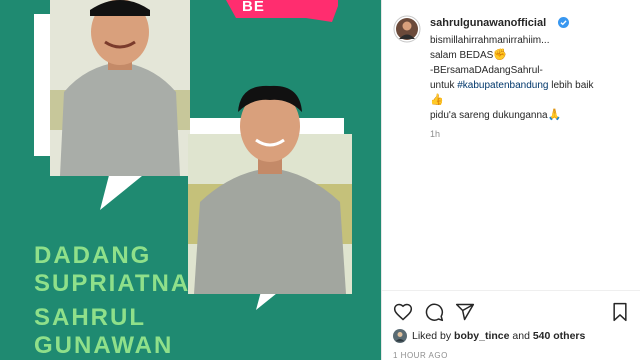 Image resolution: width=640 pixels, height=360 pixels. Describe the element at coordinates (435, 134) in the screenshot. I see `caption-timestamp: 1h` at that location.